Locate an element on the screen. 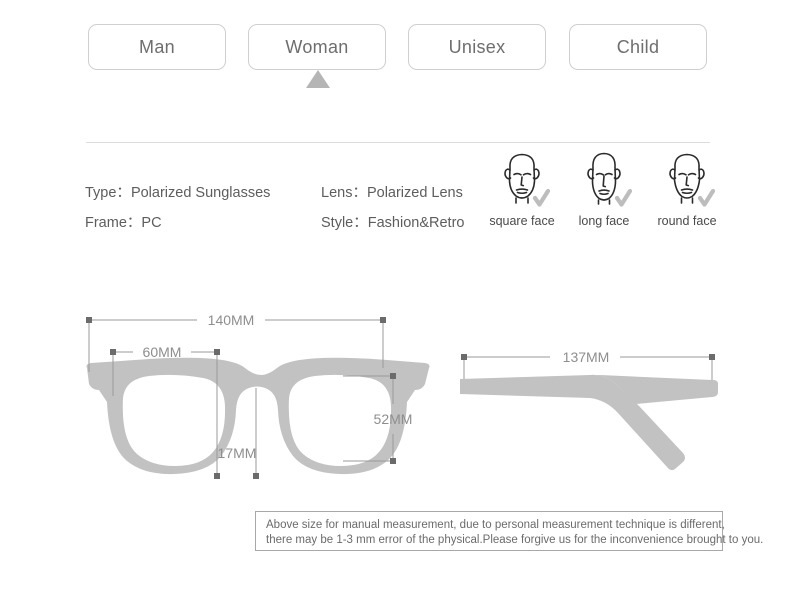 The width and height of the screenshot is (790, 590). tab-man: Man is located at coordinates (157, 47).